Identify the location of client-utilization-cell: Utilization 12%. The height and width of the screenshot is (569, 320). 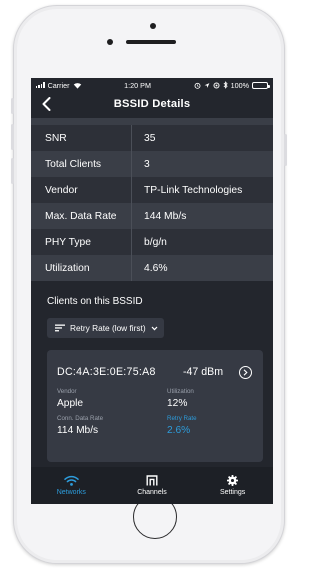
(217, 398).